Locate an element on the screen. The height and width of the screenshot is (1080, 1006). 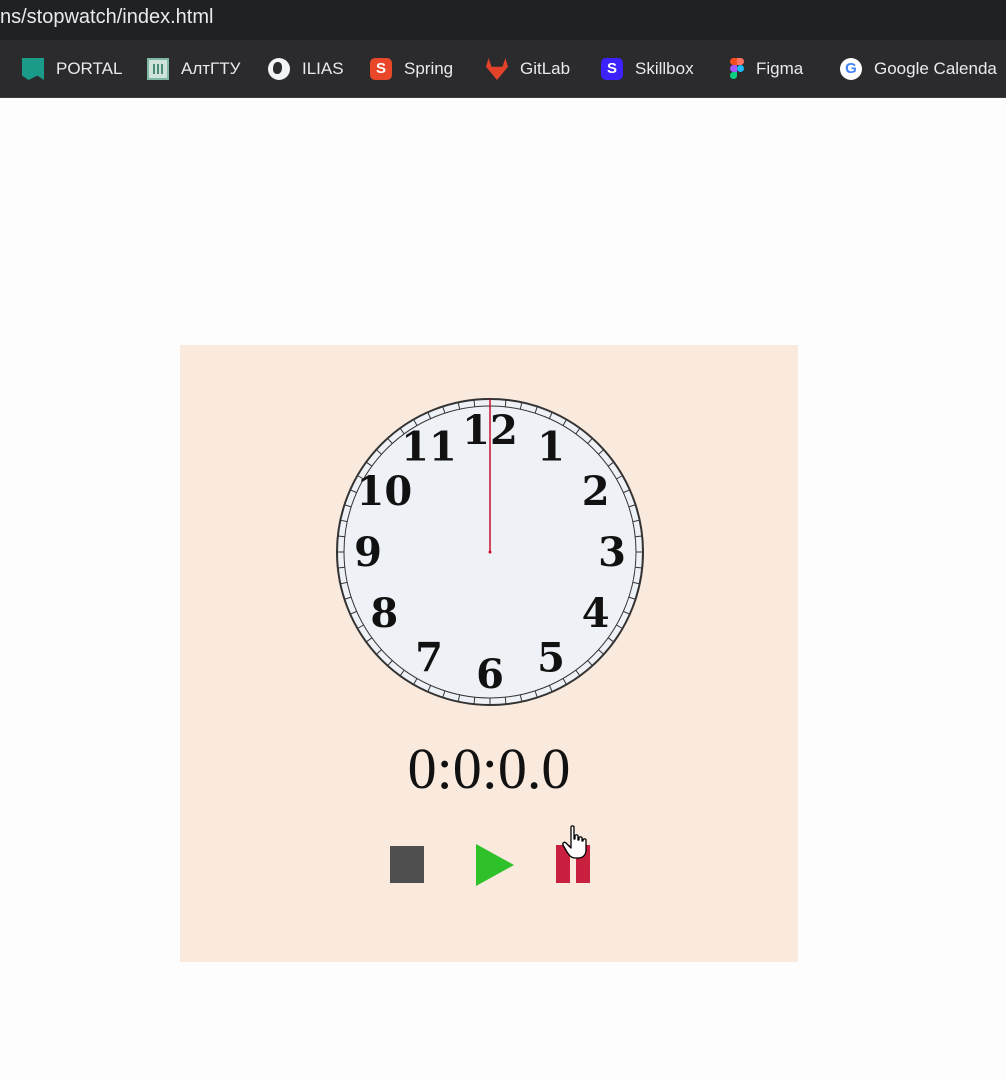
bookmark-figma: Figma is located at coordinates (766, 69).